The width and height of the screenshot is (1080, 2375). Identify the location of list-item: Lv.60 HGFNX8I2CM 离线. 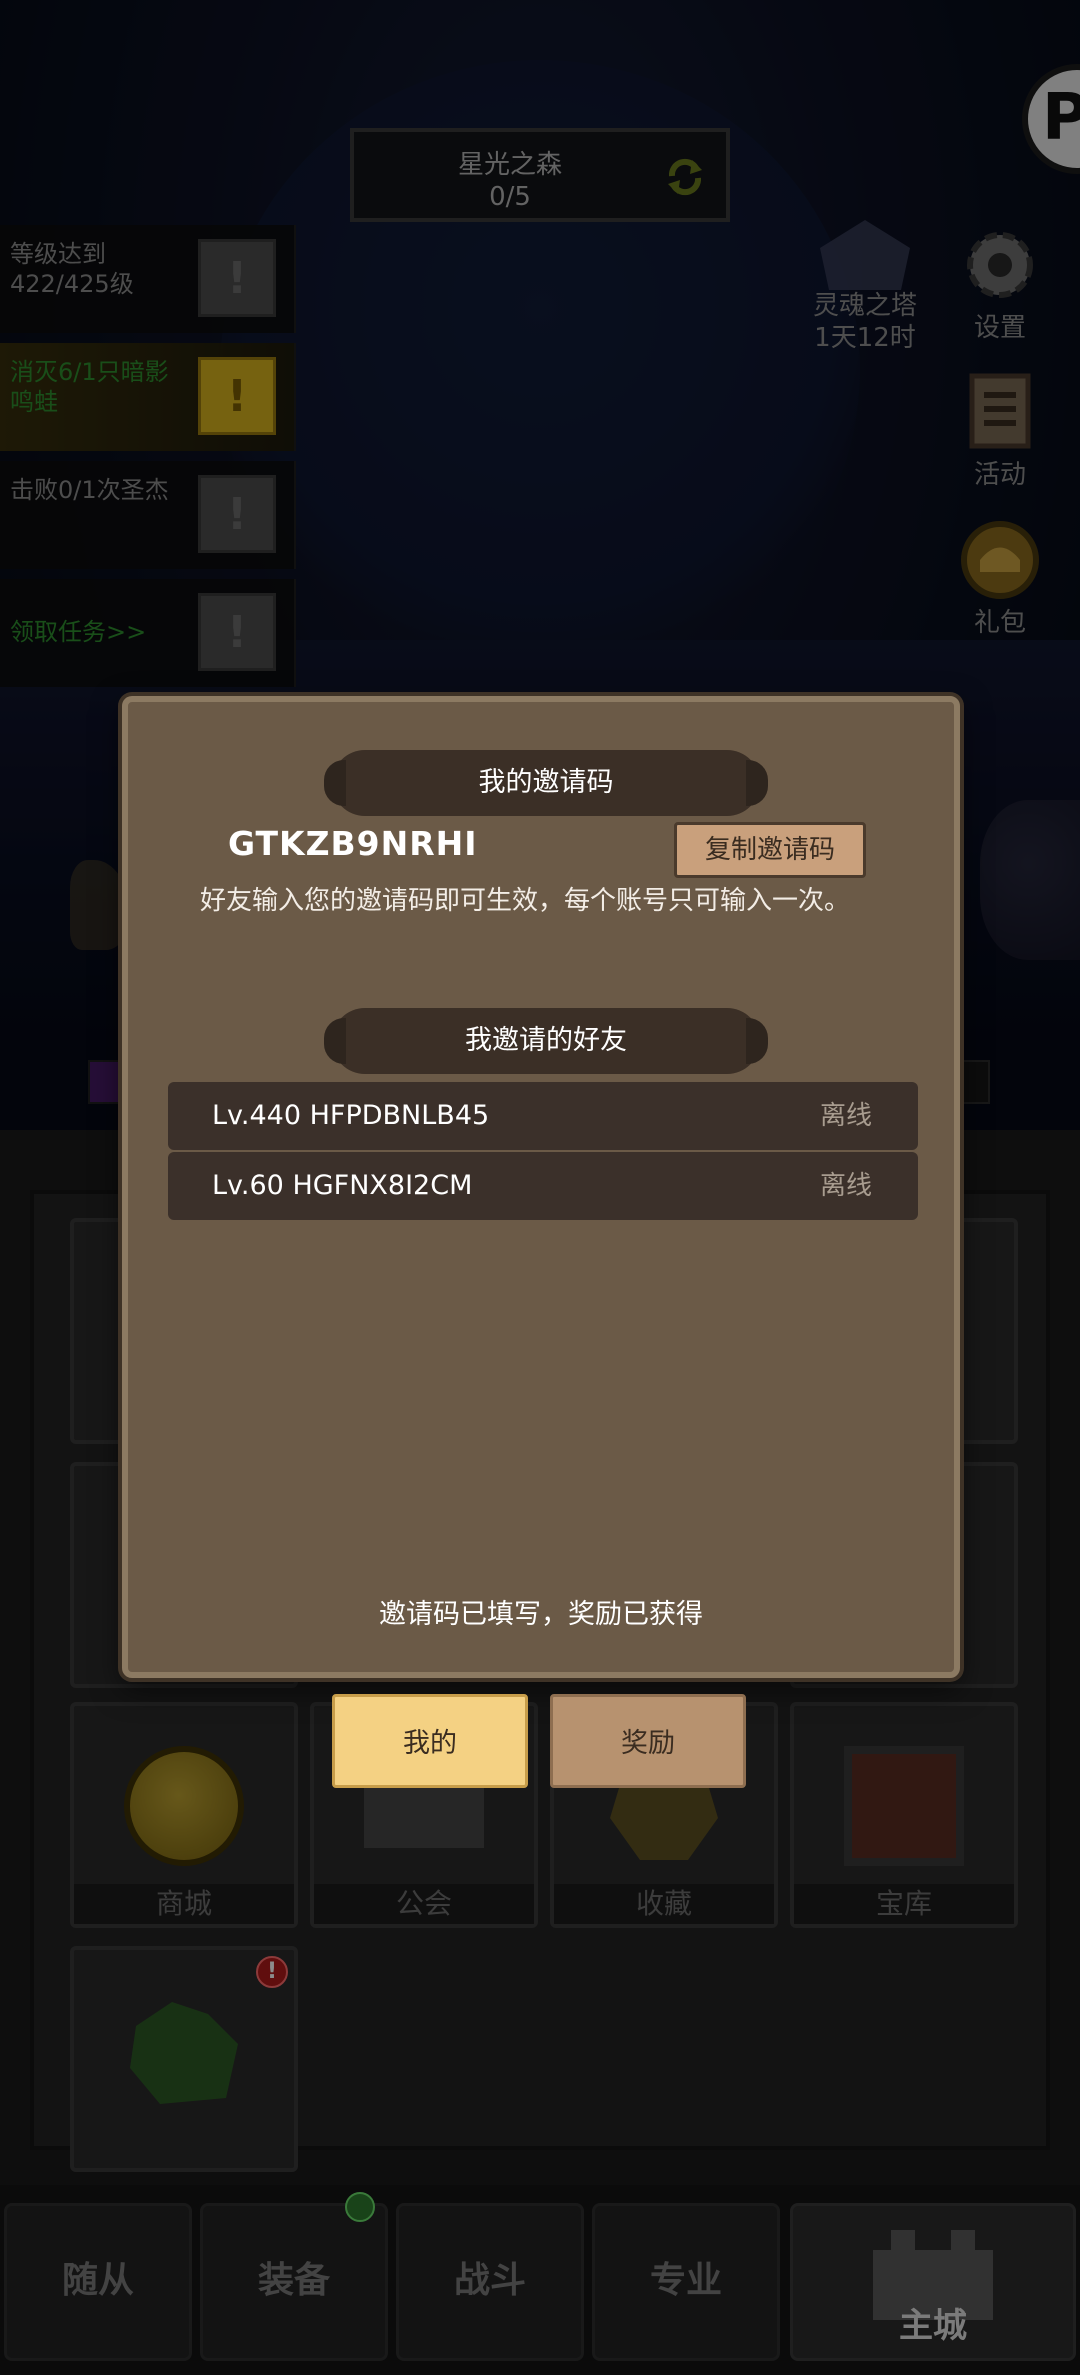
(543, 1186).